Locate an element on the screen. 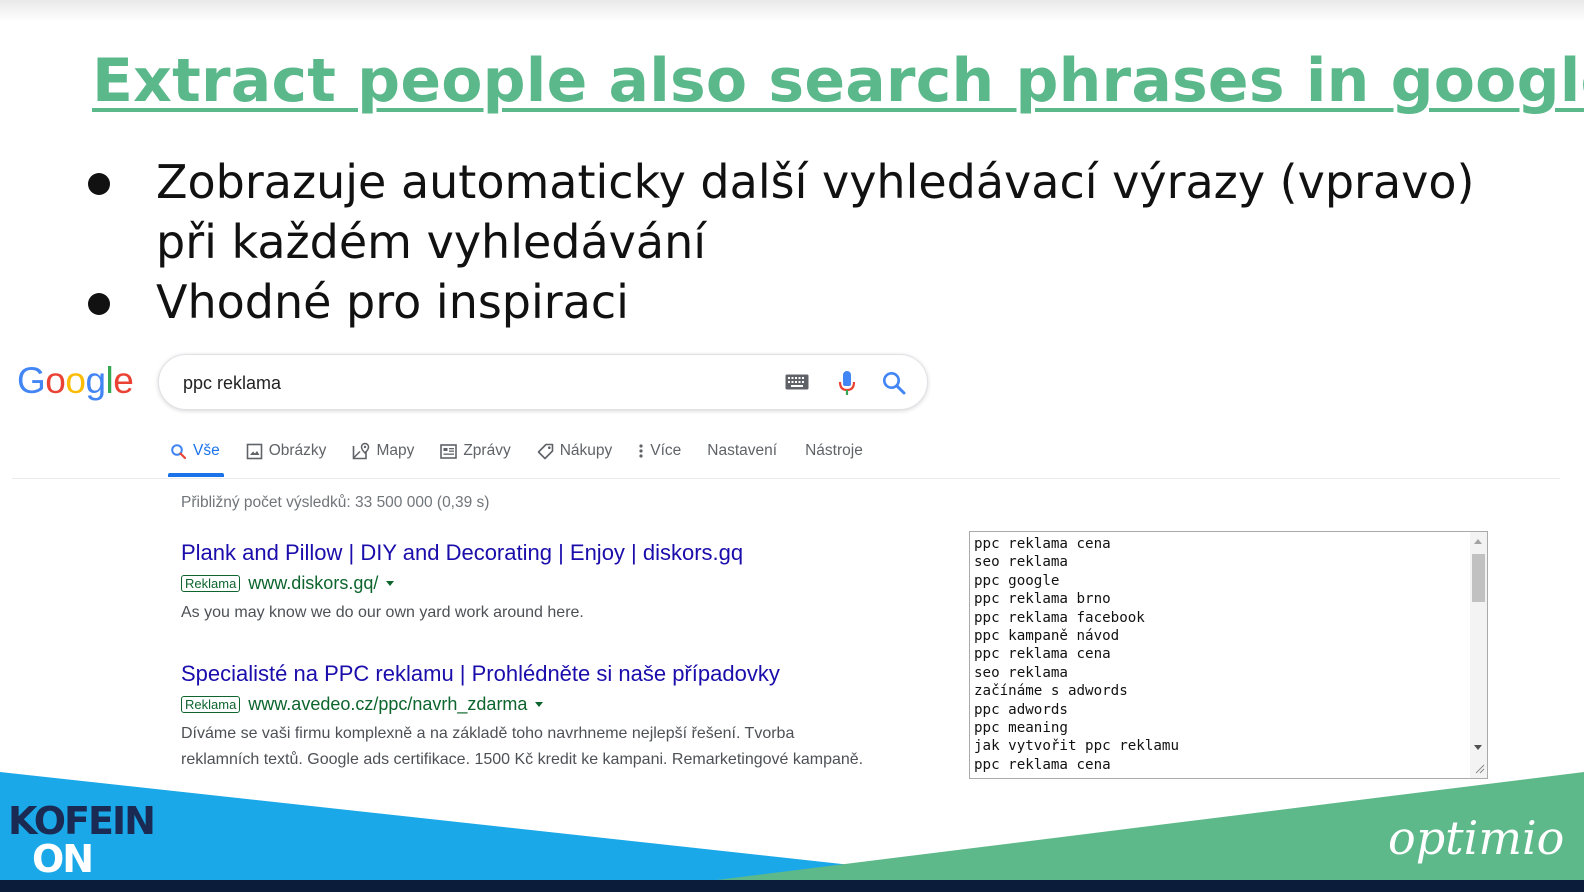  keyword-item: ppc kampaně návod is located at coordinates (1047, 636).